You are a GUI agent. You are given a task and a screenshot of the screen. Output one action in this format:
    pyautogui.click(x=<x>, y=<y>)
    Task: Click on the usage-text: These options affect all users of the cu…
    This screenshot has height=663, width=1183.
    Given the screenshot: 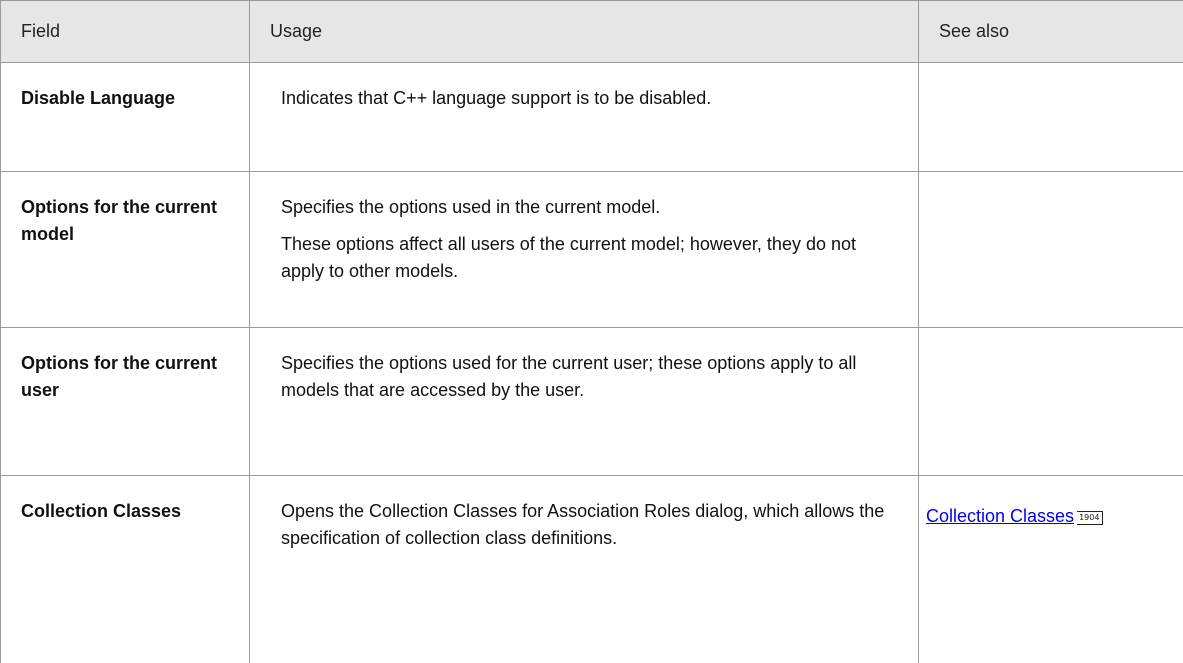 What is the action you would take?
    pyautogui.click(x=589, y=258)
    